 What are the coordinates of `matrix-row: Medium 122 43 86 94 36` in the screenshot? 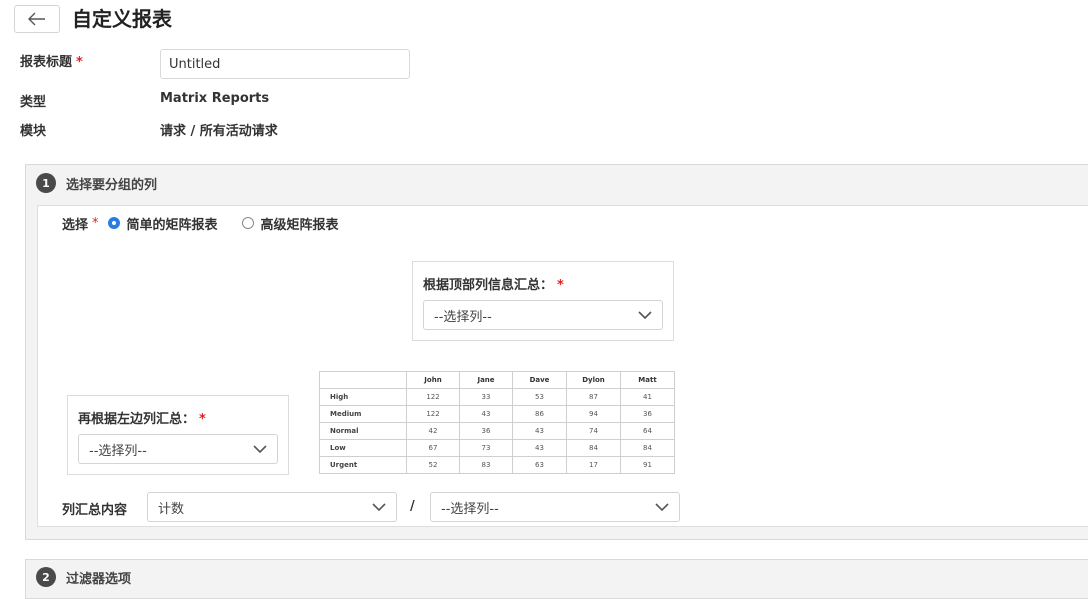 It's located at (497, 414).